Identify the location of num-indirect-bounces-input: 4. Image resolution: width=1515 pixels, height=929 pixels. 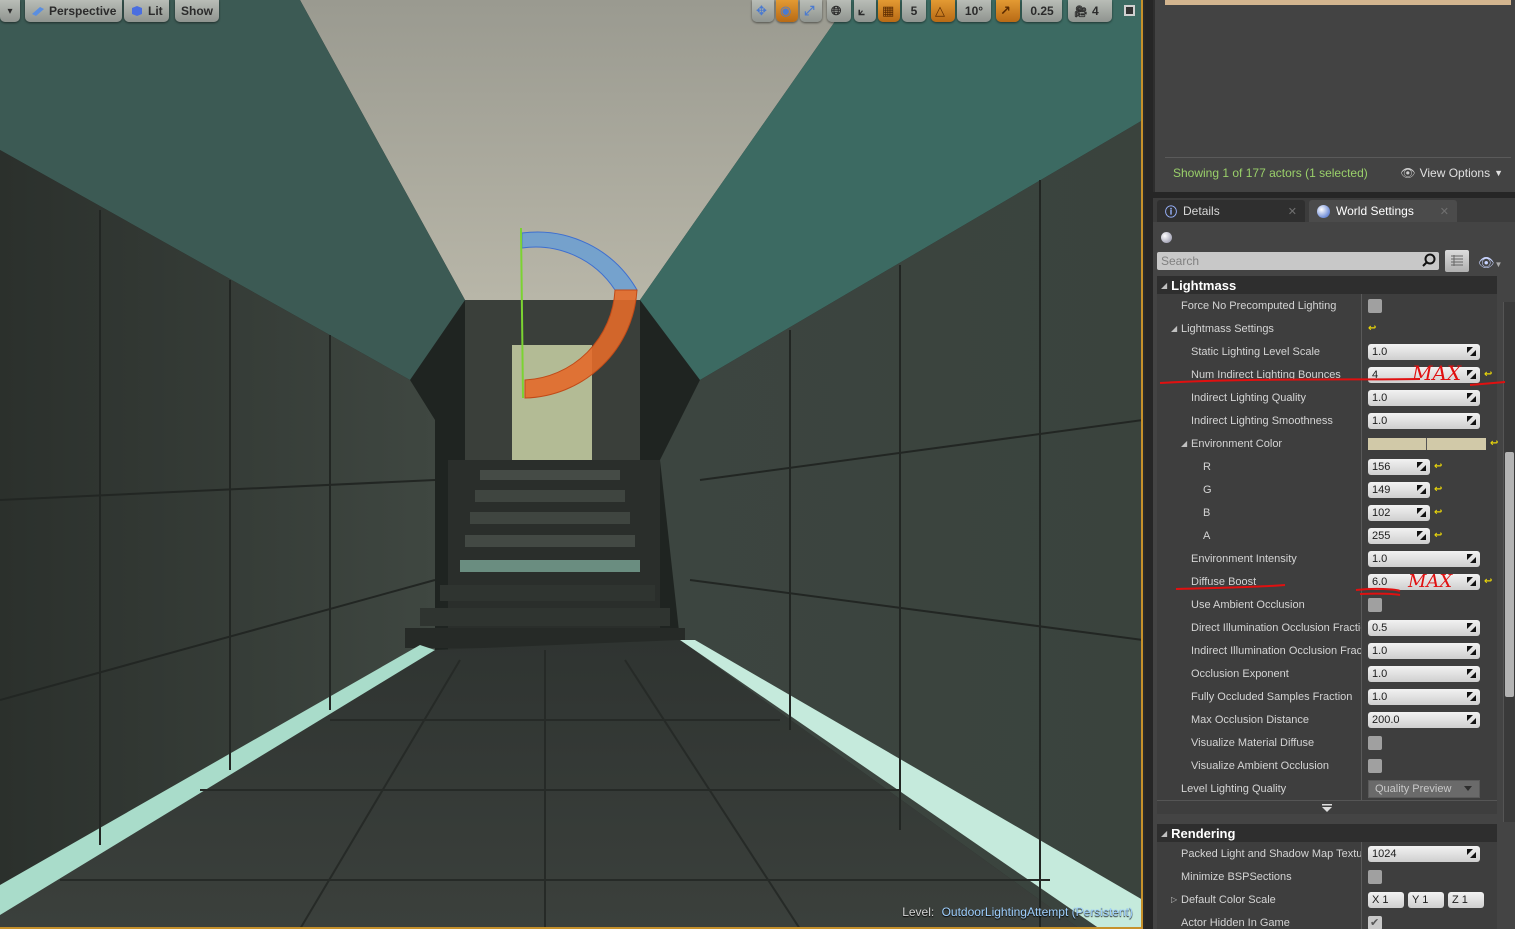
(1424, 374).